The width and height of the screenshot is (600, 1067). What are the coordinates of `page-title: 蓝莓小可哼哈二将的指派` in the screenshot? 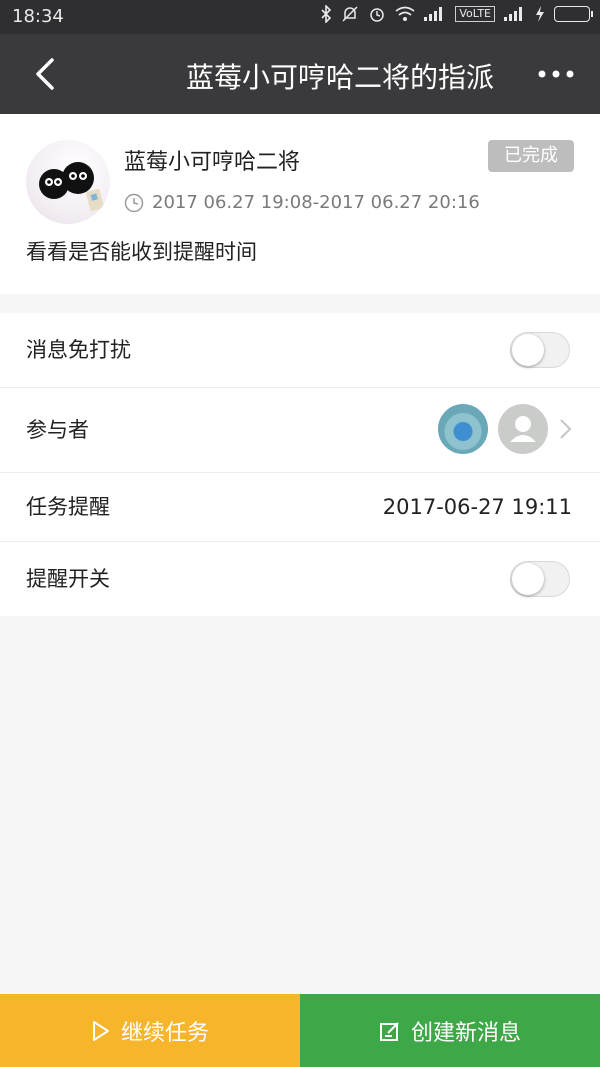 It's located at (339, 77).